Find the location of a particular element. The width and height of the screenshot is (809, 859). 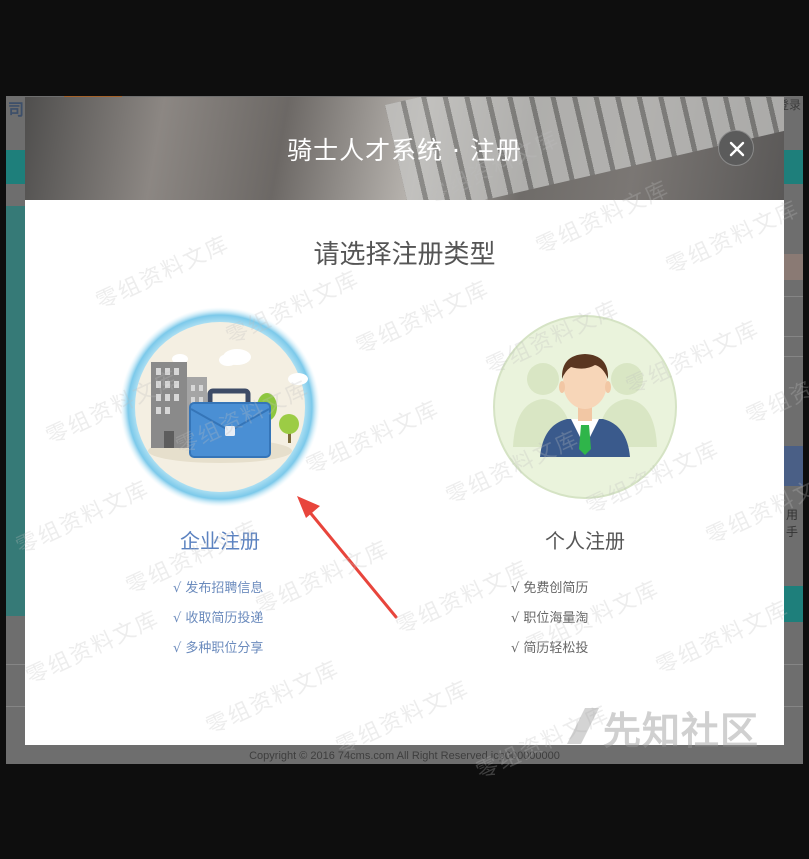

personal-register-image is located at coordinates (585, 407).